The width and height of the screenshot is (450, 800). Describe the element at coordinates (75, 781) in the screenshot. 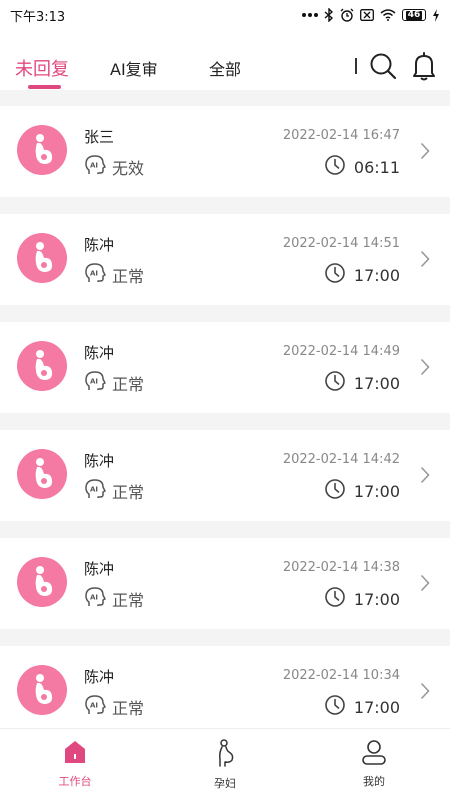

I see `nav-label-workbench: 工作台` at that location.